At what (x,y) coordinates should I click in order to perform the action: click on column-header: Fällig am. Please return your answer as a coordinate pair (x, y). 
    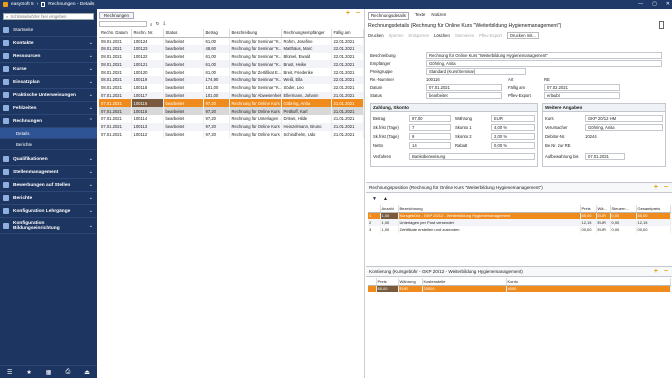
    Looking at the image, I should click on (347, 33).